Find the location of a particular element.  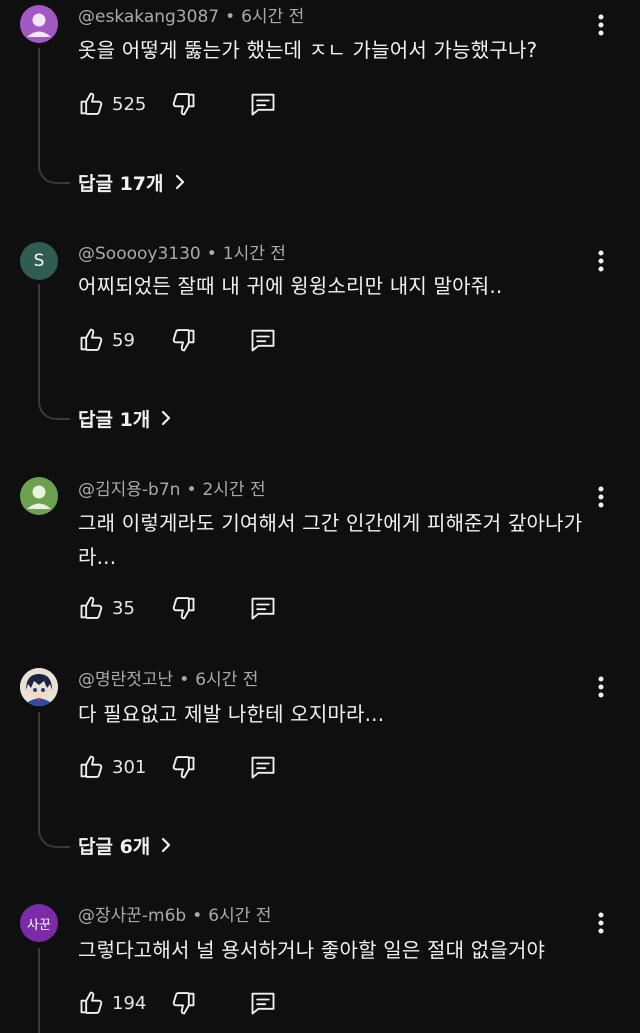

like-button: 301 is located at coordinates (112, 767).